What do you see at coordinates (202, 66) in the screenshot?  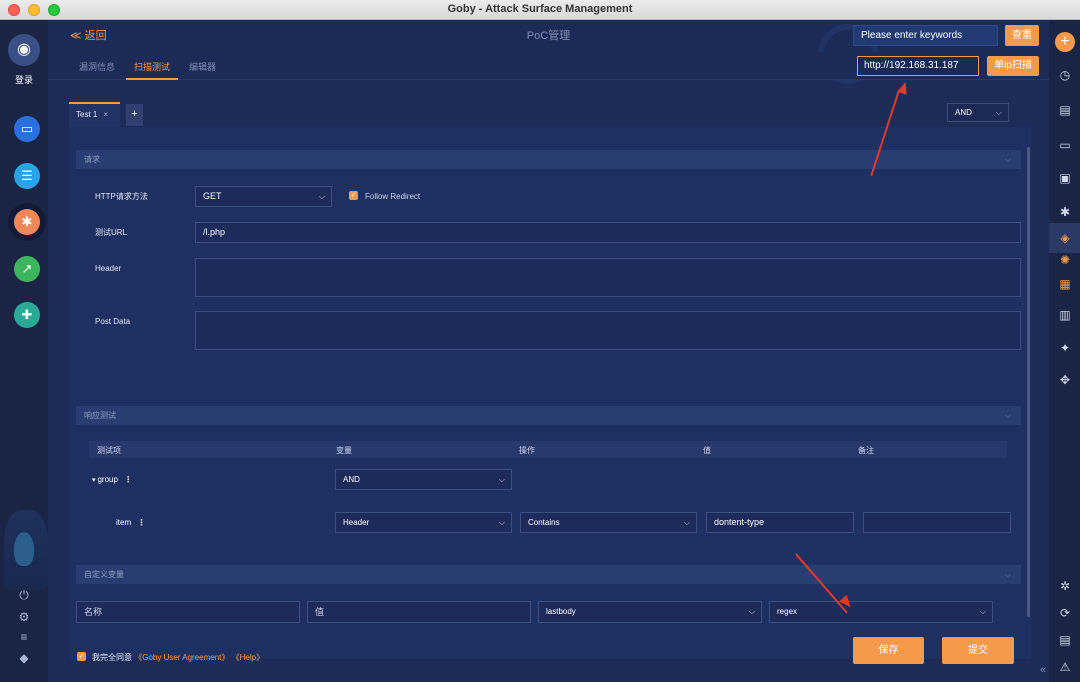 I see `tab-editor: 编辑器` at bounding box center [202, 66].